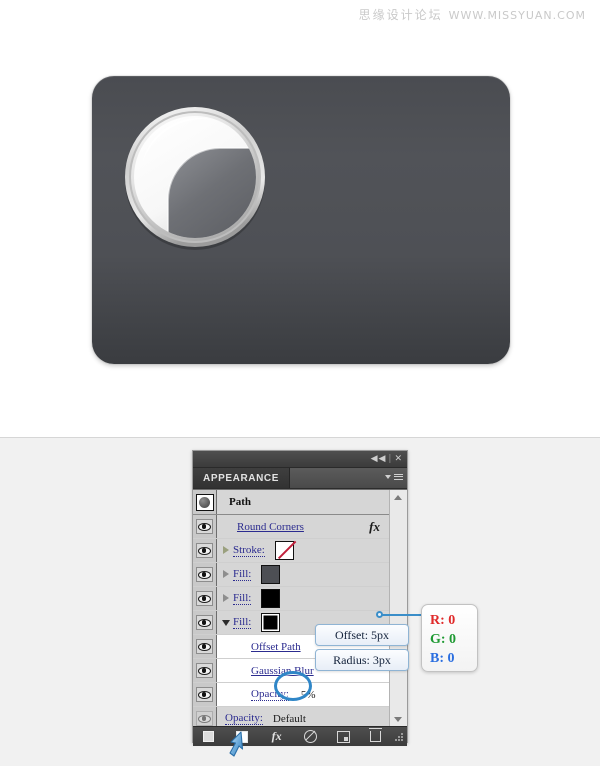 The height and width of the screenshot is (766, 600). Describe the element at coordinates (443, 639) in the screenshot. I see `rgb-g-value: G: 0` at that location.